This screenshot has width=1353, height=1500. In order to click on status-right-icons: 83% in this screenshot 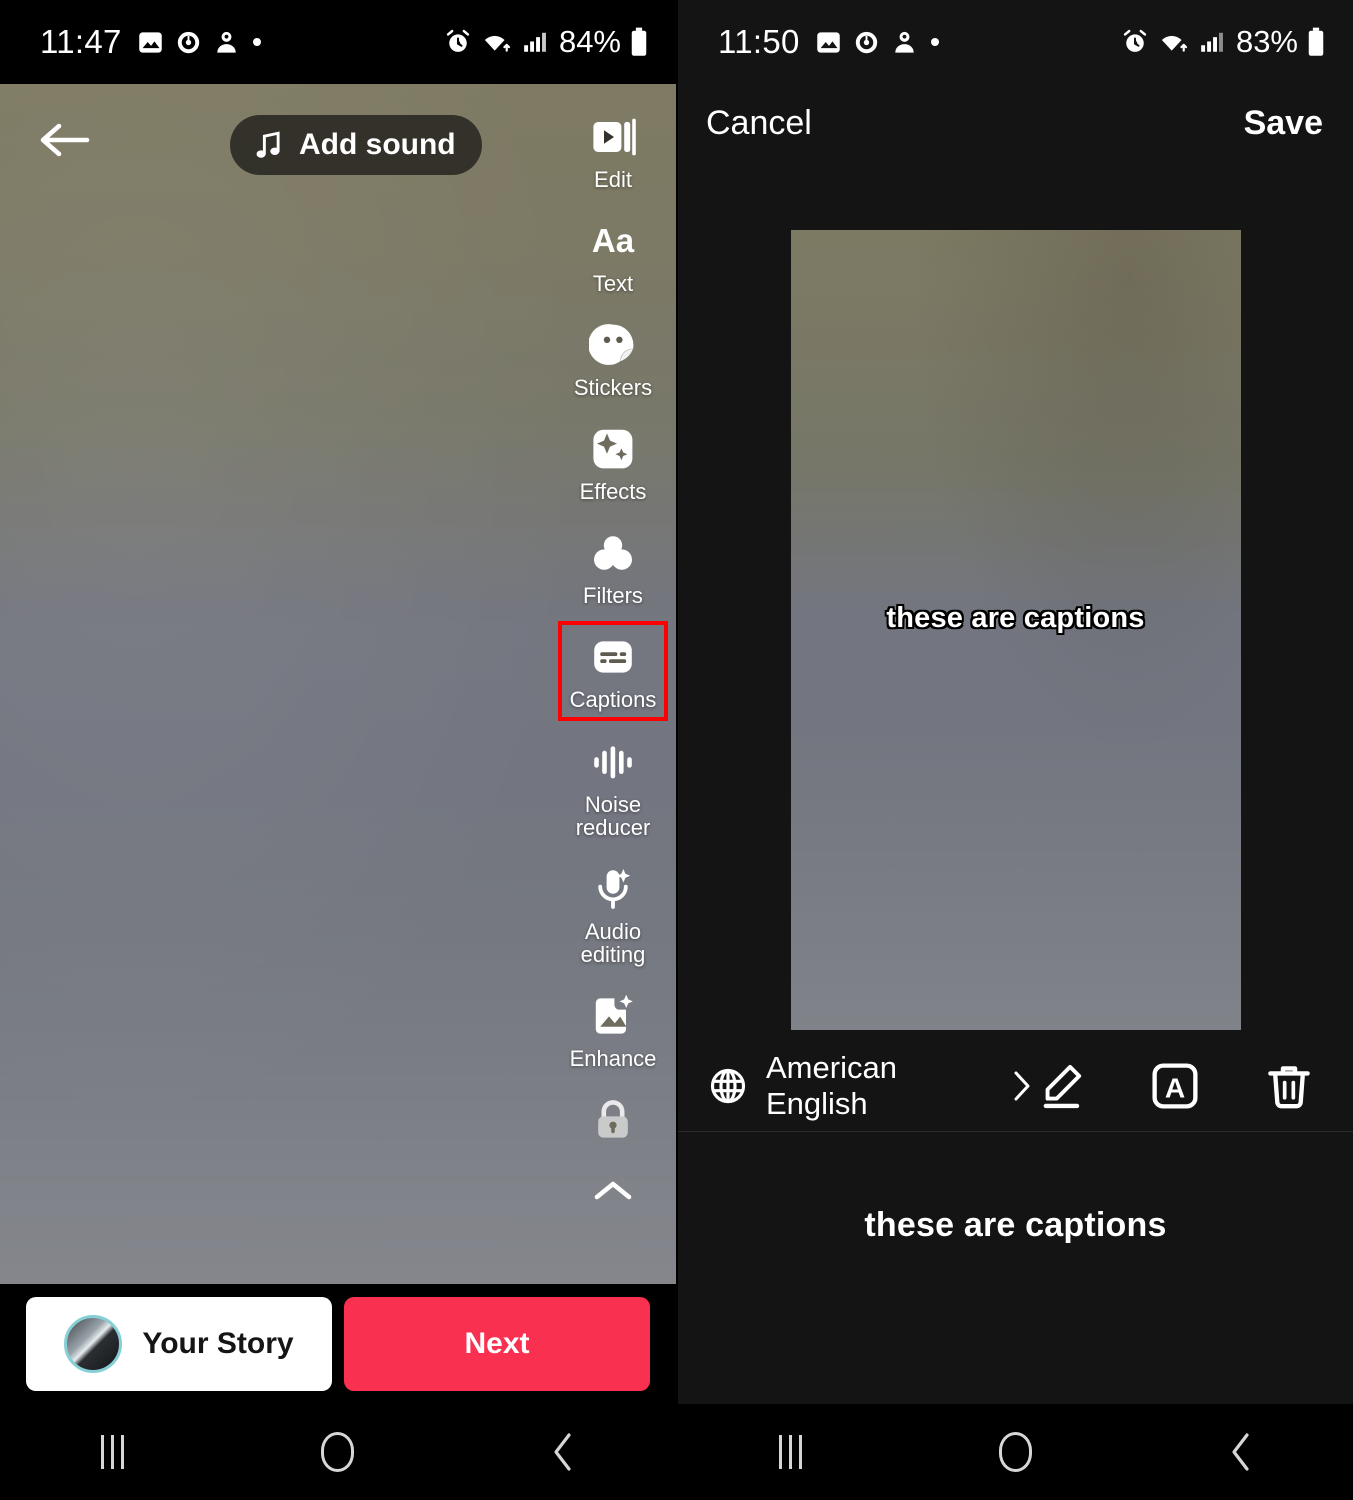, I will do `click(1223, 42)`.